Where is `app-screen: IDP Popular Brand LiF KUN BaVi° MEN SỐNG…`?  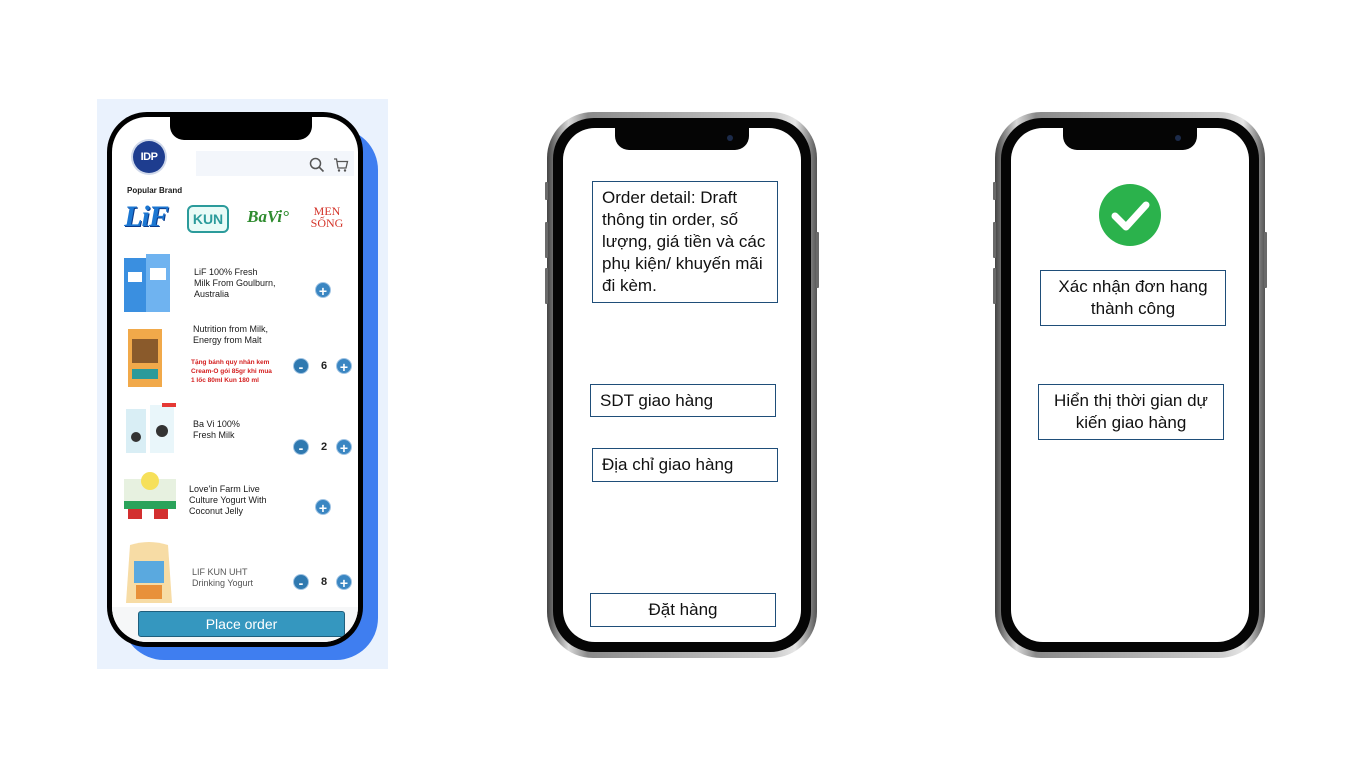
app-screen: IDP Popular Brand LiF KUN BaVi° MEN SỐNG… is located at coordinates (235, 379).